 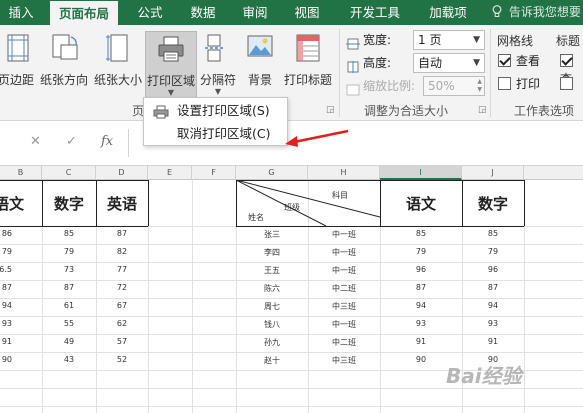 I want to click on table-cell: 49, so click(x=69, y=341).